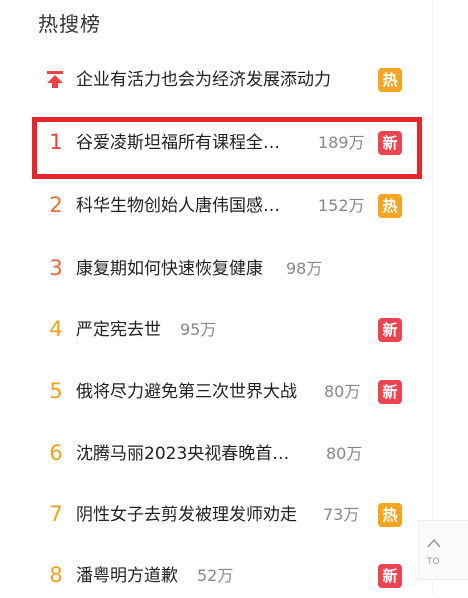 This screenshot has width=468, height=598. I want to click on list-item: 8 潘粤明方道歉 52万 新, so click(210, 576).